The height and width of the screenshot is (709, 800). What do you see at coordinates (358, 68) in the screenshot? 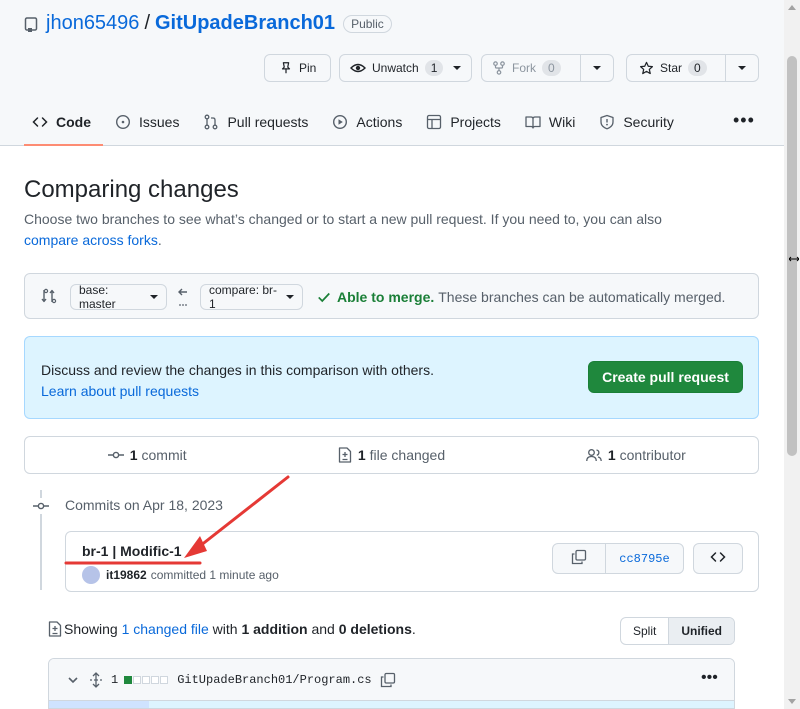
I see `eye-icon` at bounding box center [358, 68].